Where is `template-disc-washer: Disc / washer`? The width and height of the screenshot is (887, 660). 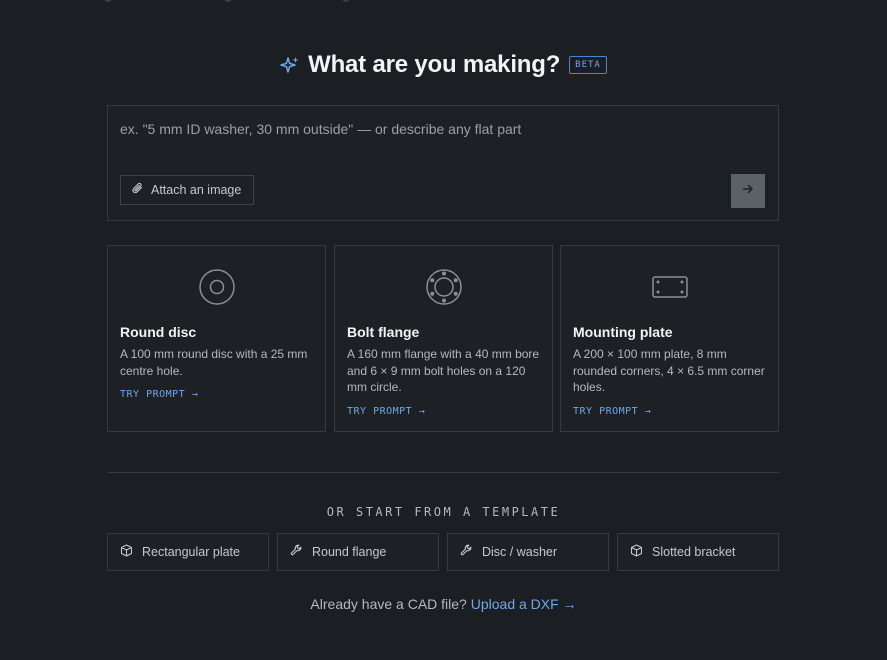 template-disc-washer: Disc / washer is located at coordinates (528, 552).